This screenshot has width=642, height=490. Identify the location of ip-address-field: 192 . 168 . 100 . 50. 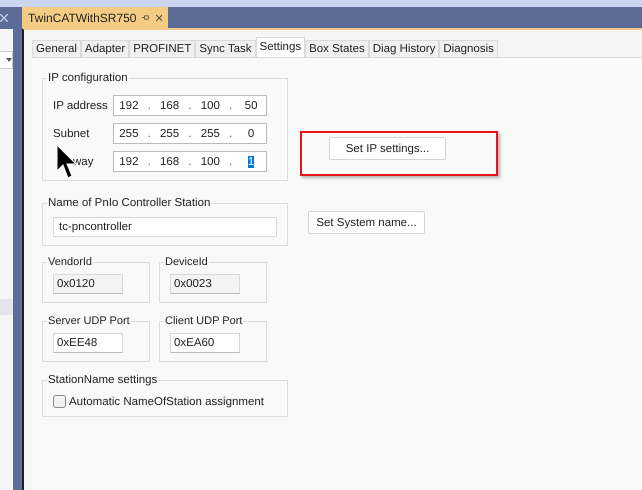
(190, 105).